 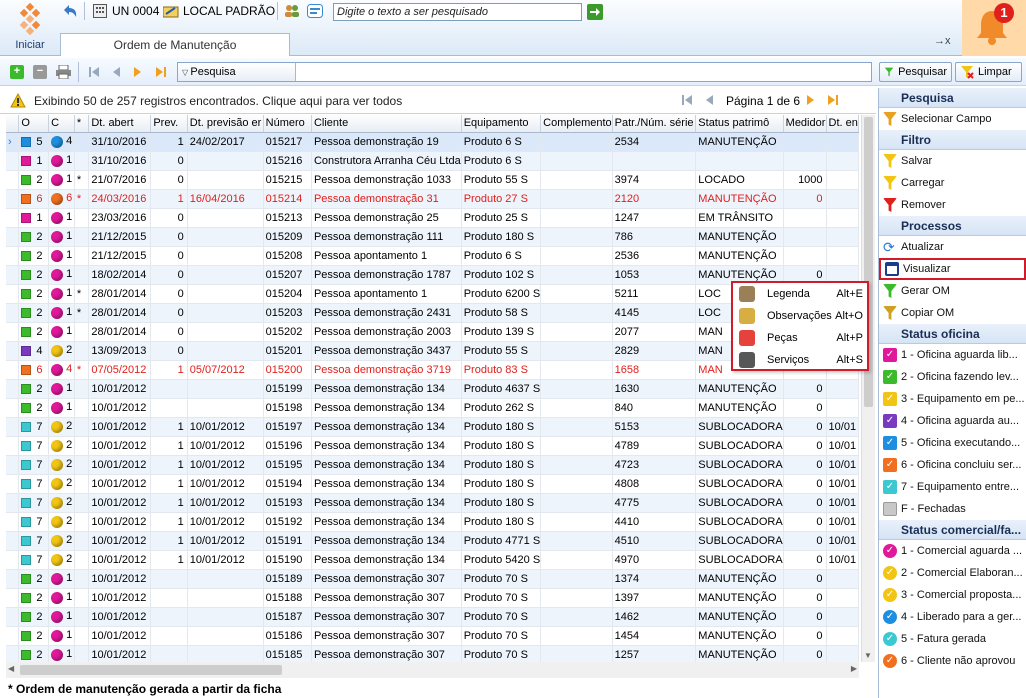 I want to click on last-page-icon, so click(x=161, y=72).